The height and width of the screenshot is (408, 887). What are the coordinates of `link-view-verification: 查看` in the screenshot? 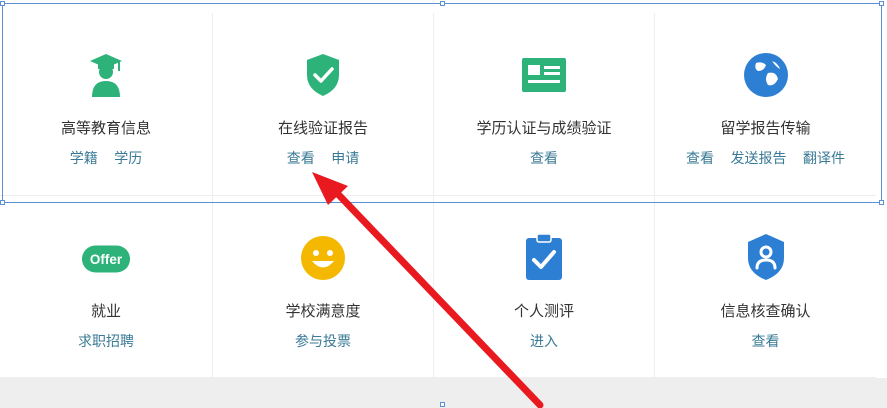 It's located at (766, 342).